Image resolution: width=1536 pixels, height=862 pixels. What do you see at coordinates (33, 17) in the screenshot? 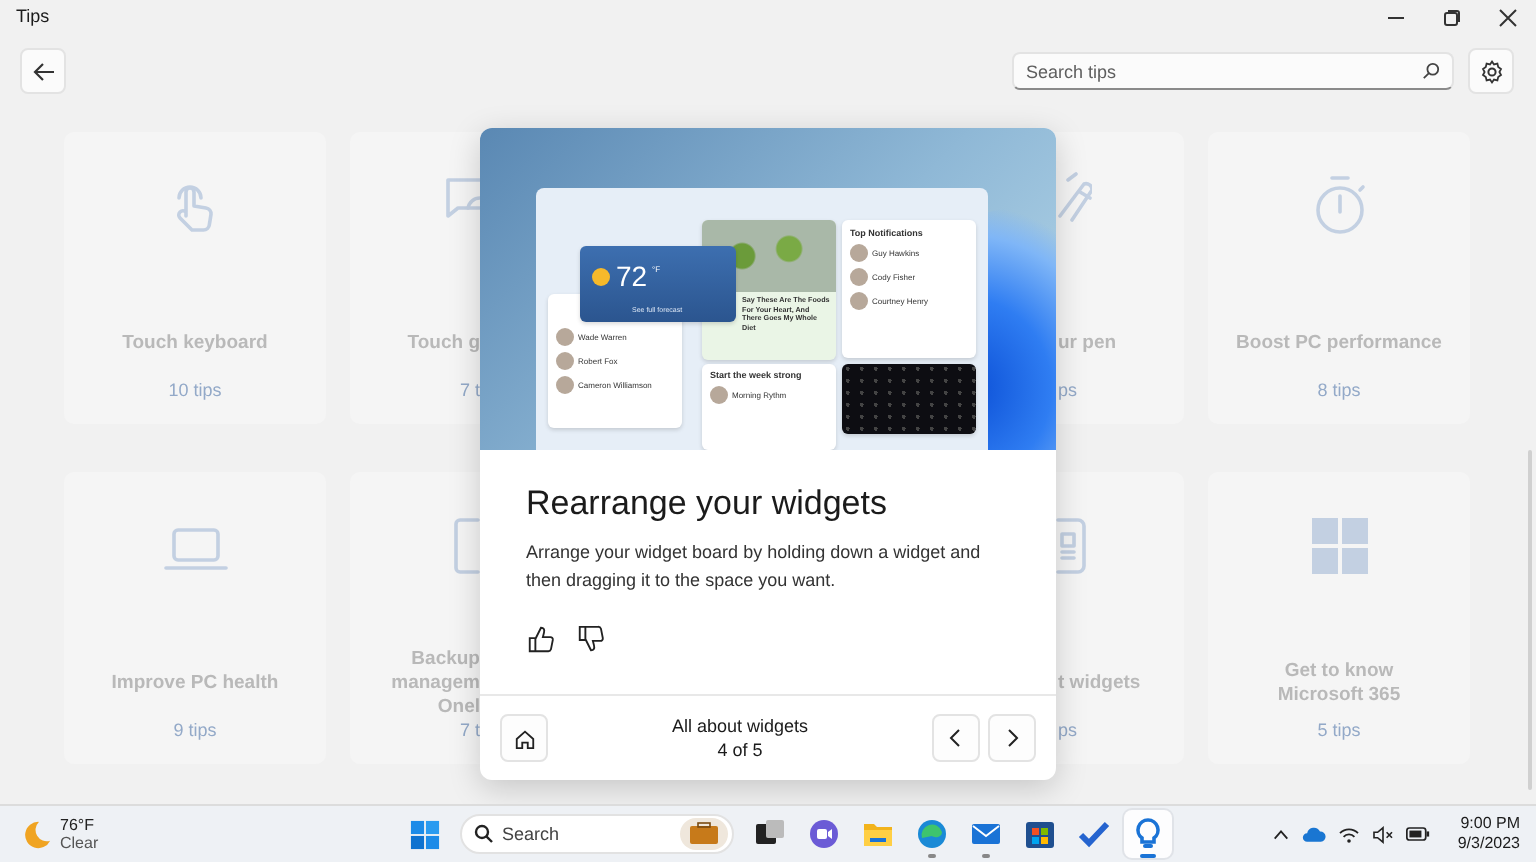
I see `window-title: Tips` at bounding box center [33, 17].